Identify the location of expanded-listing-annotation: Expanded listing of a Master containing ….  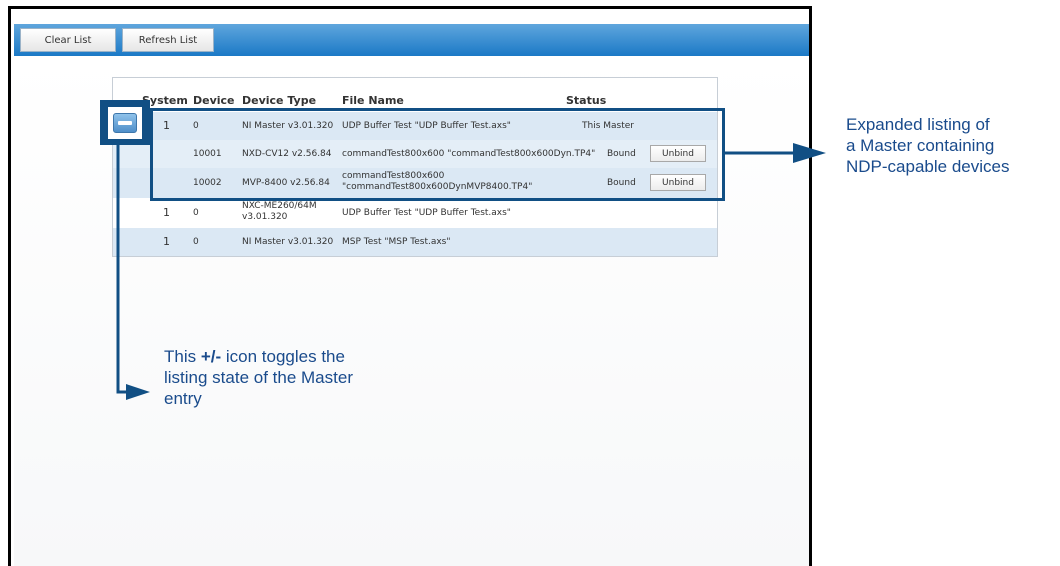
(928, 145).